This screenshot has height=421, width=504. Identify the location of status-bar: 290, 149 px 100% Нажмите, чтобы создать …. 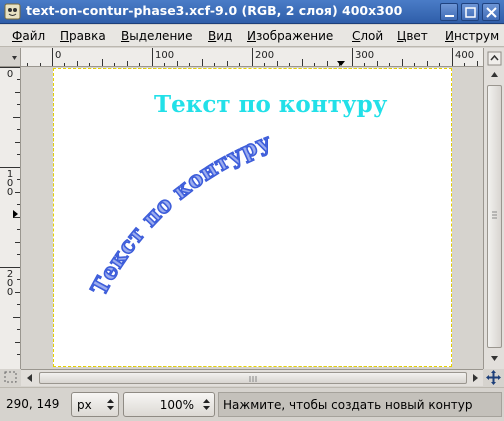
(252, 404).